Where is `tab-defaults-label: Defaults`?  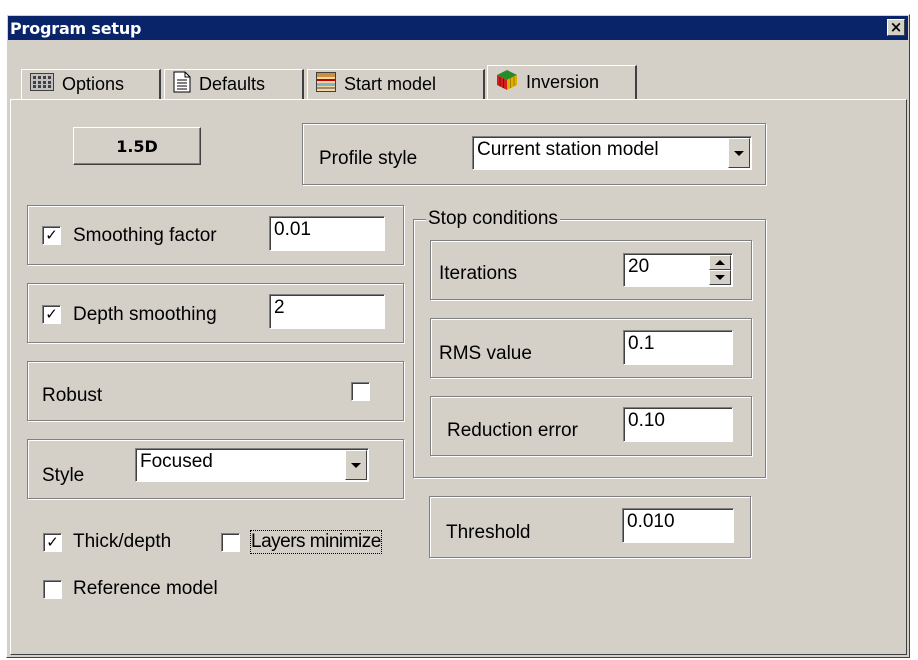
tab-defaults-label: Defaults is located at coordinates (232, 84).